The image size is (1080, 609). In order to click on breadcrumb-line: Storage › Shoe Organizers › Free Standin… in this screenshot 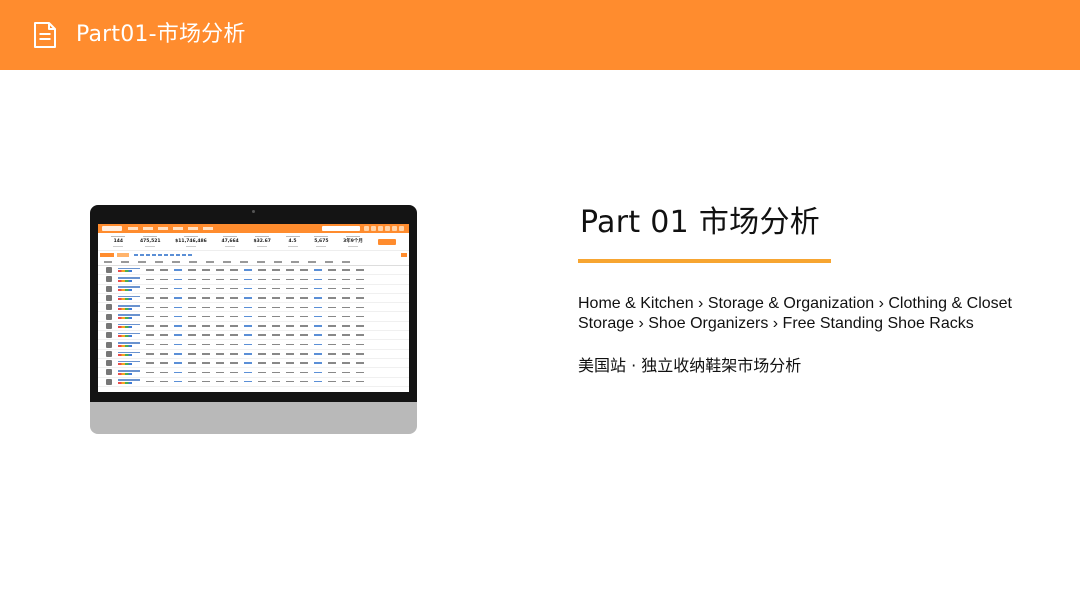, I will do `click(776, 323)`.